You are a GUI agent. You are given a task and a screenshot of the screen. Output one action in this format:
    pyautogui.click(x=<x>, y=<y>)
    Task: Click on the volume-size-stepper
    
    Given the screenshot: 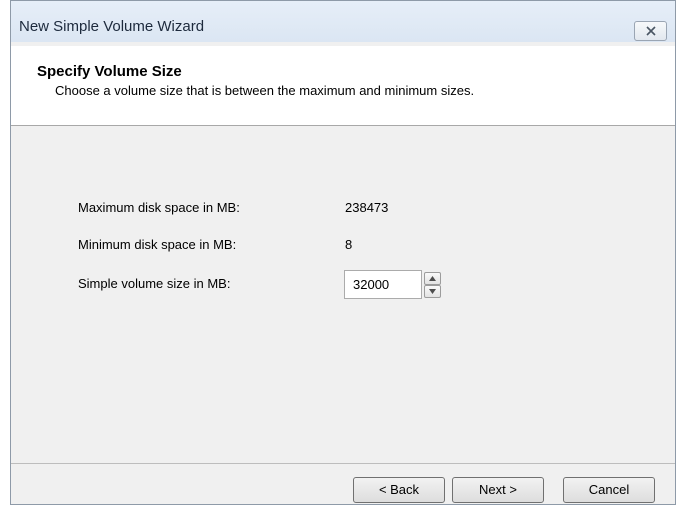 What is the action you would take?
    pyautogui.click(x=394, y=284)
    